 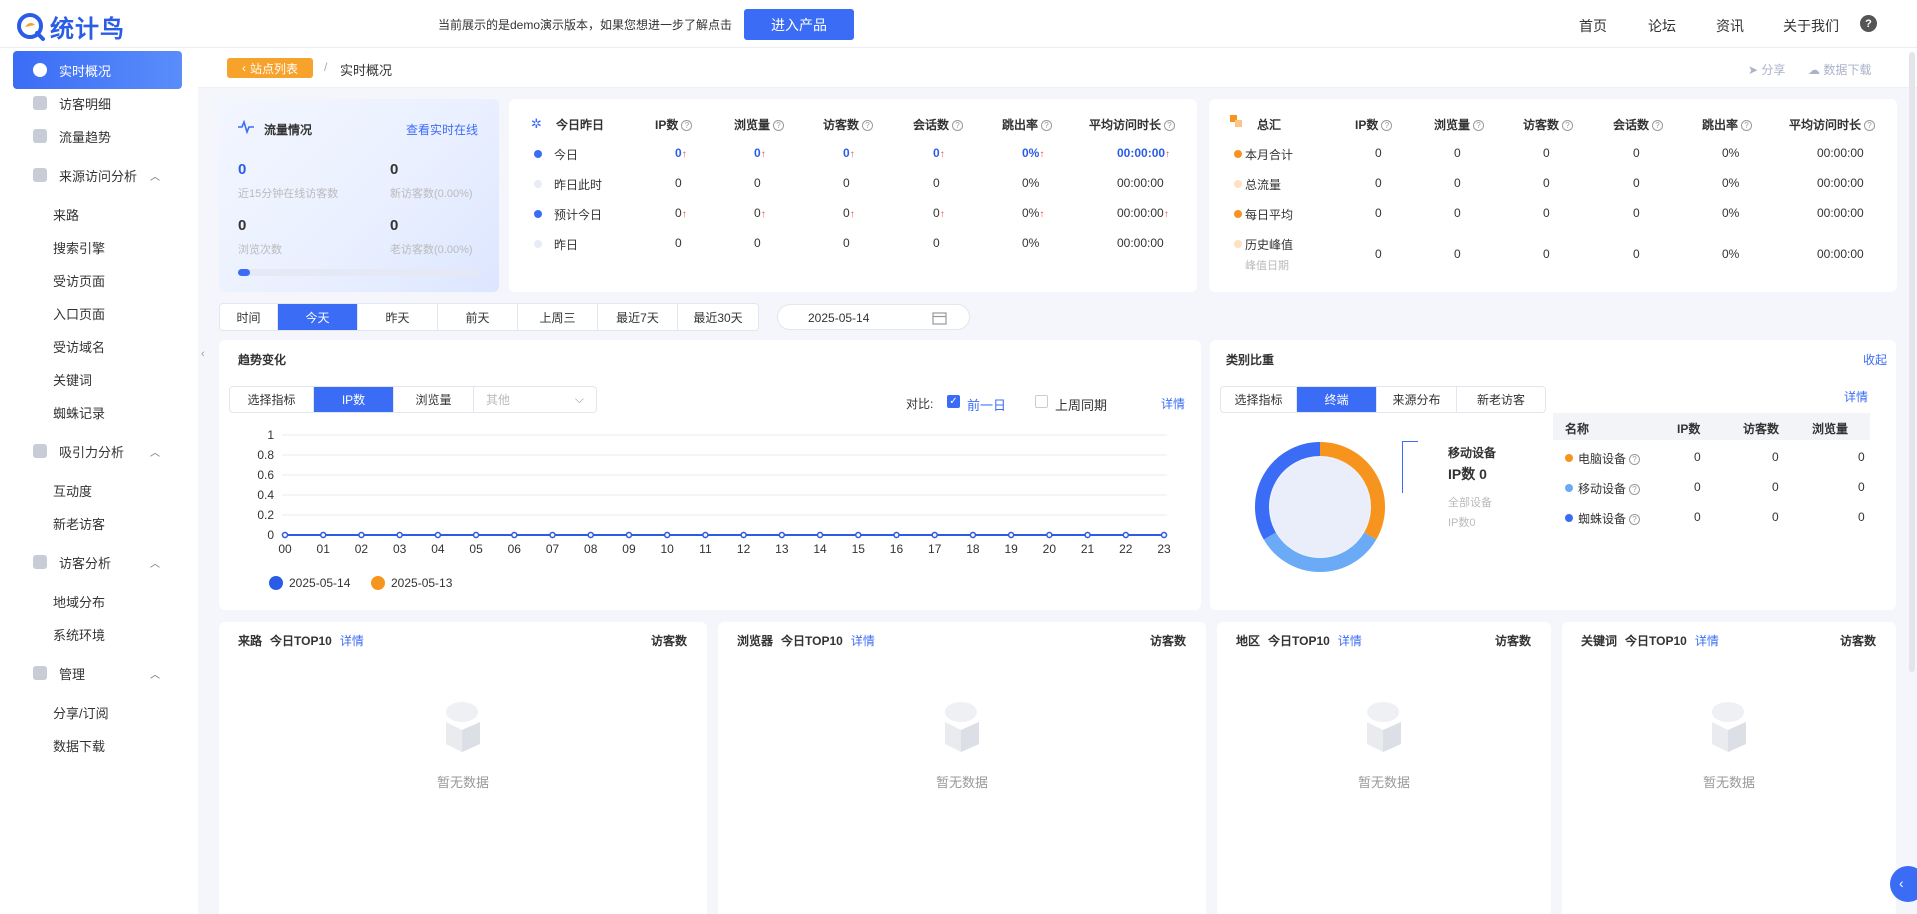 What do you see at coordinates (718, 317) in the screenshot?
I see `time-tab-5: 最近30天` at bounding box center [718, 317].